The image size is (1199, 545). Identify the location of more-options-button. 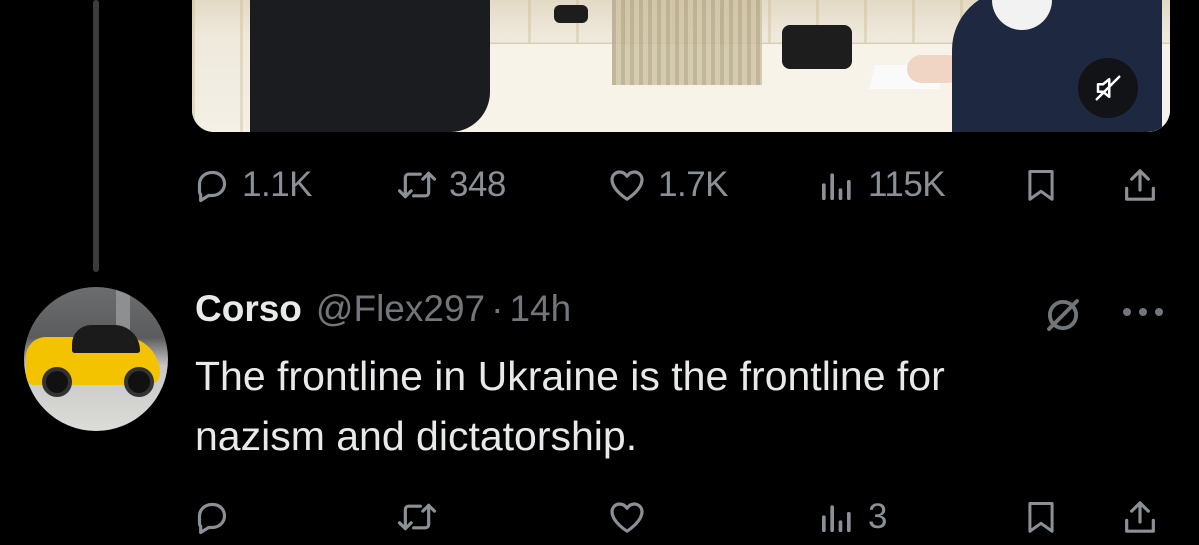
(1143, 312).